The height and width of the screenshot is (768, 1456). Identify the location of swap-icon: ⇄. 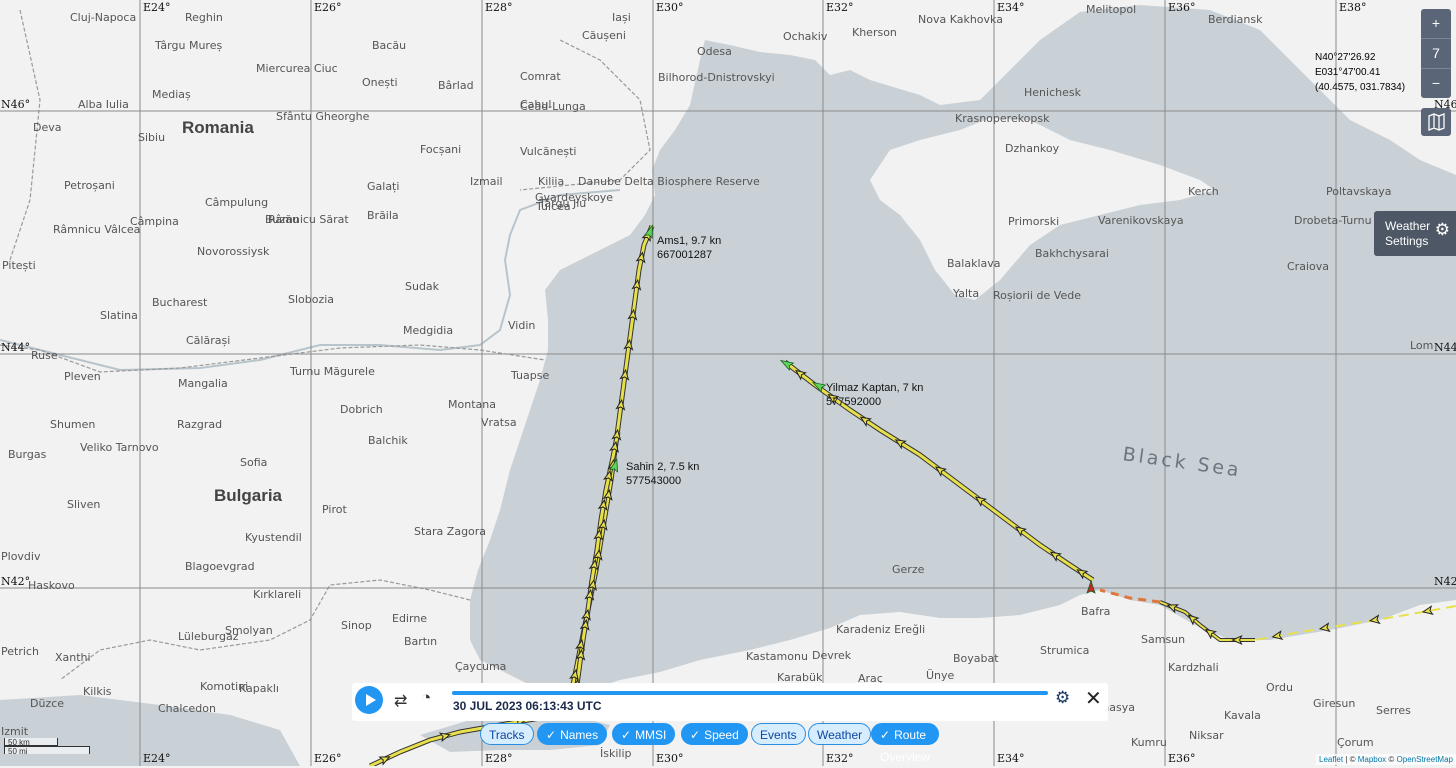
(400, 701).